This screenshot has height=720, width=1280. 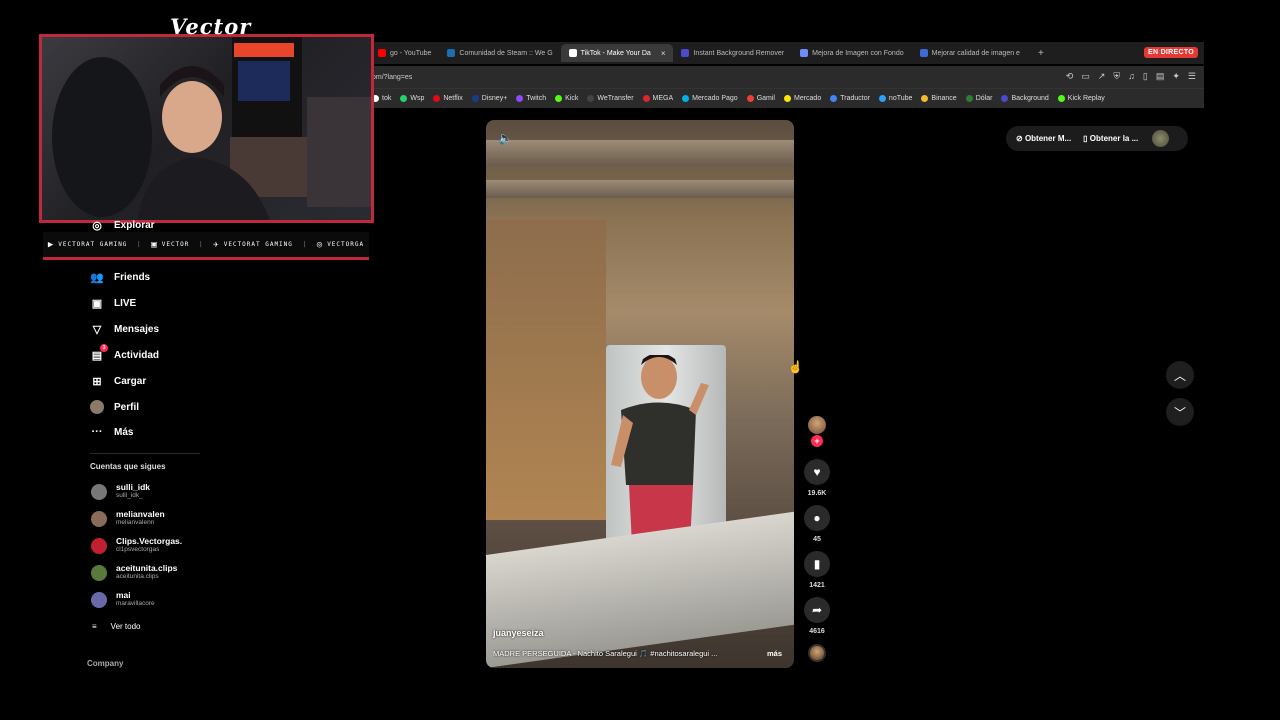 What do you see at coordinates (710, 98) in the screenshot?
I see `bookmark-item: Mercado Pago` at bounding box center [710, 98].